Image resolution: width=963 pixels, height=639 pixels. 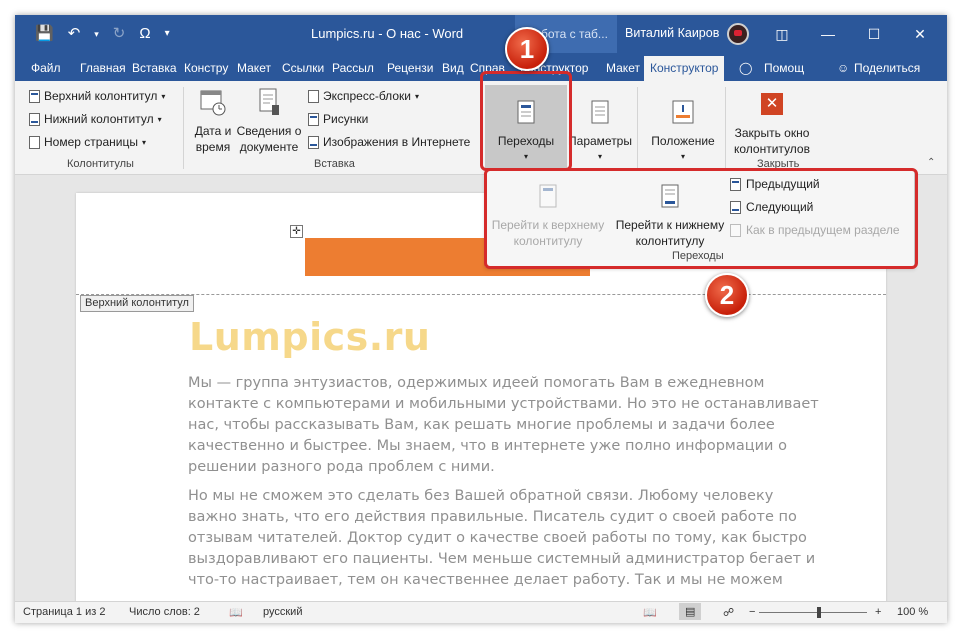 I want to click on close-red-icon: ✕, so click(x=772, y=104).